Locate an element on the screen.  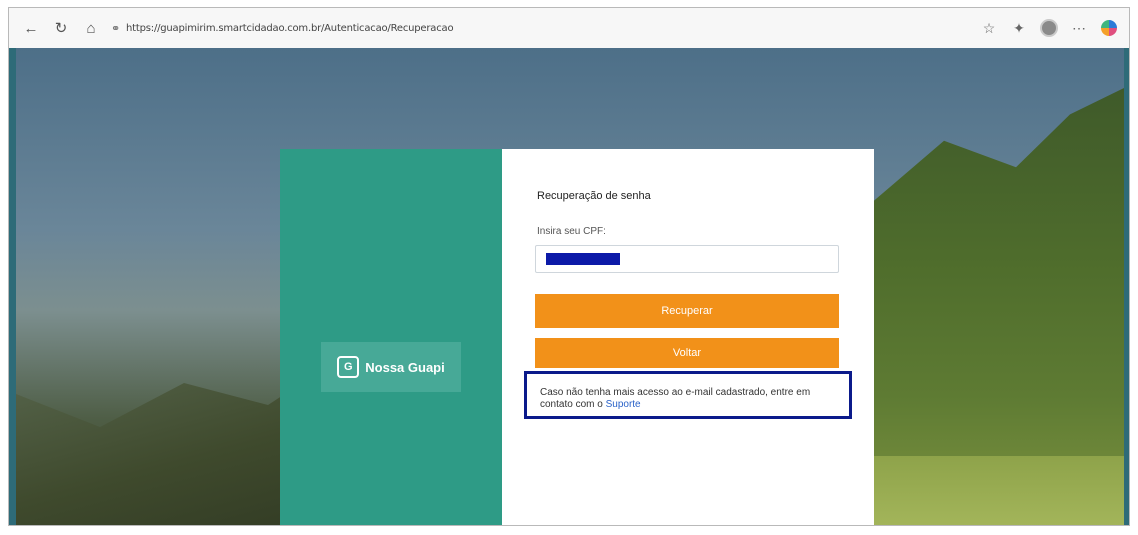
copilot-icon is located at coordinates (1109, 28).